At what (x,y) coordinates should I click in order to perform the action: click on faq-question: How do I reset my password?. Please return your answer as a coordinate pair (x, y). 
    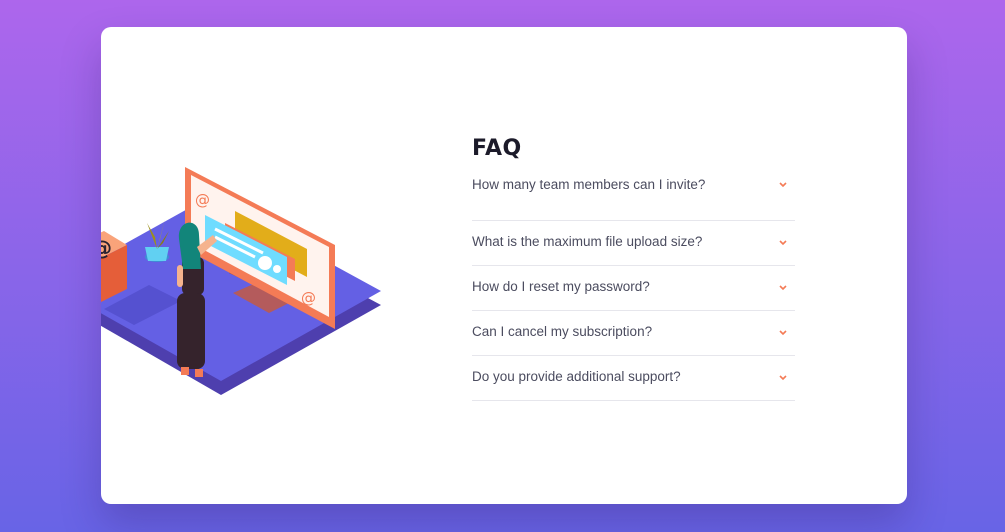
    Looking at the image, I should click on (561, 286).